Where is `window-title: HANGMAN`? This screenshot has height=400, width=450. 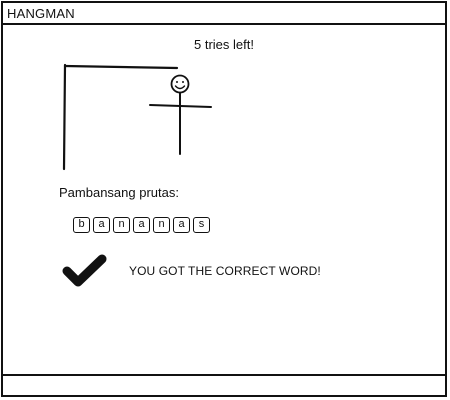 window-title: HANGMAN is located at coordinates (41, 13).